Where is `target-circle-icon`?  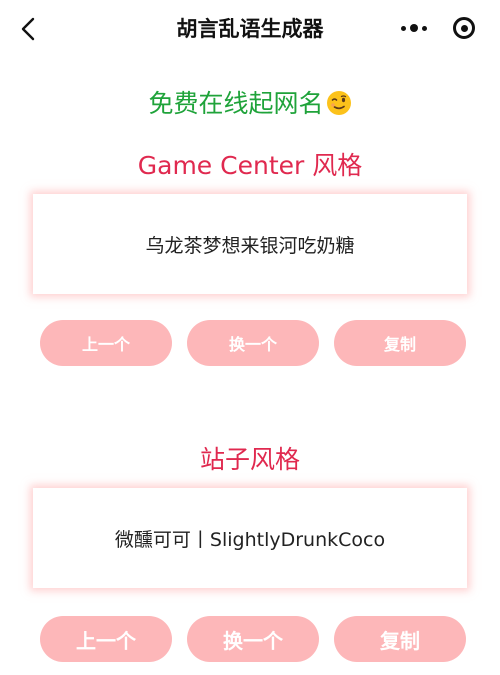
target-circle-icon is located at coordinates (464, 28).